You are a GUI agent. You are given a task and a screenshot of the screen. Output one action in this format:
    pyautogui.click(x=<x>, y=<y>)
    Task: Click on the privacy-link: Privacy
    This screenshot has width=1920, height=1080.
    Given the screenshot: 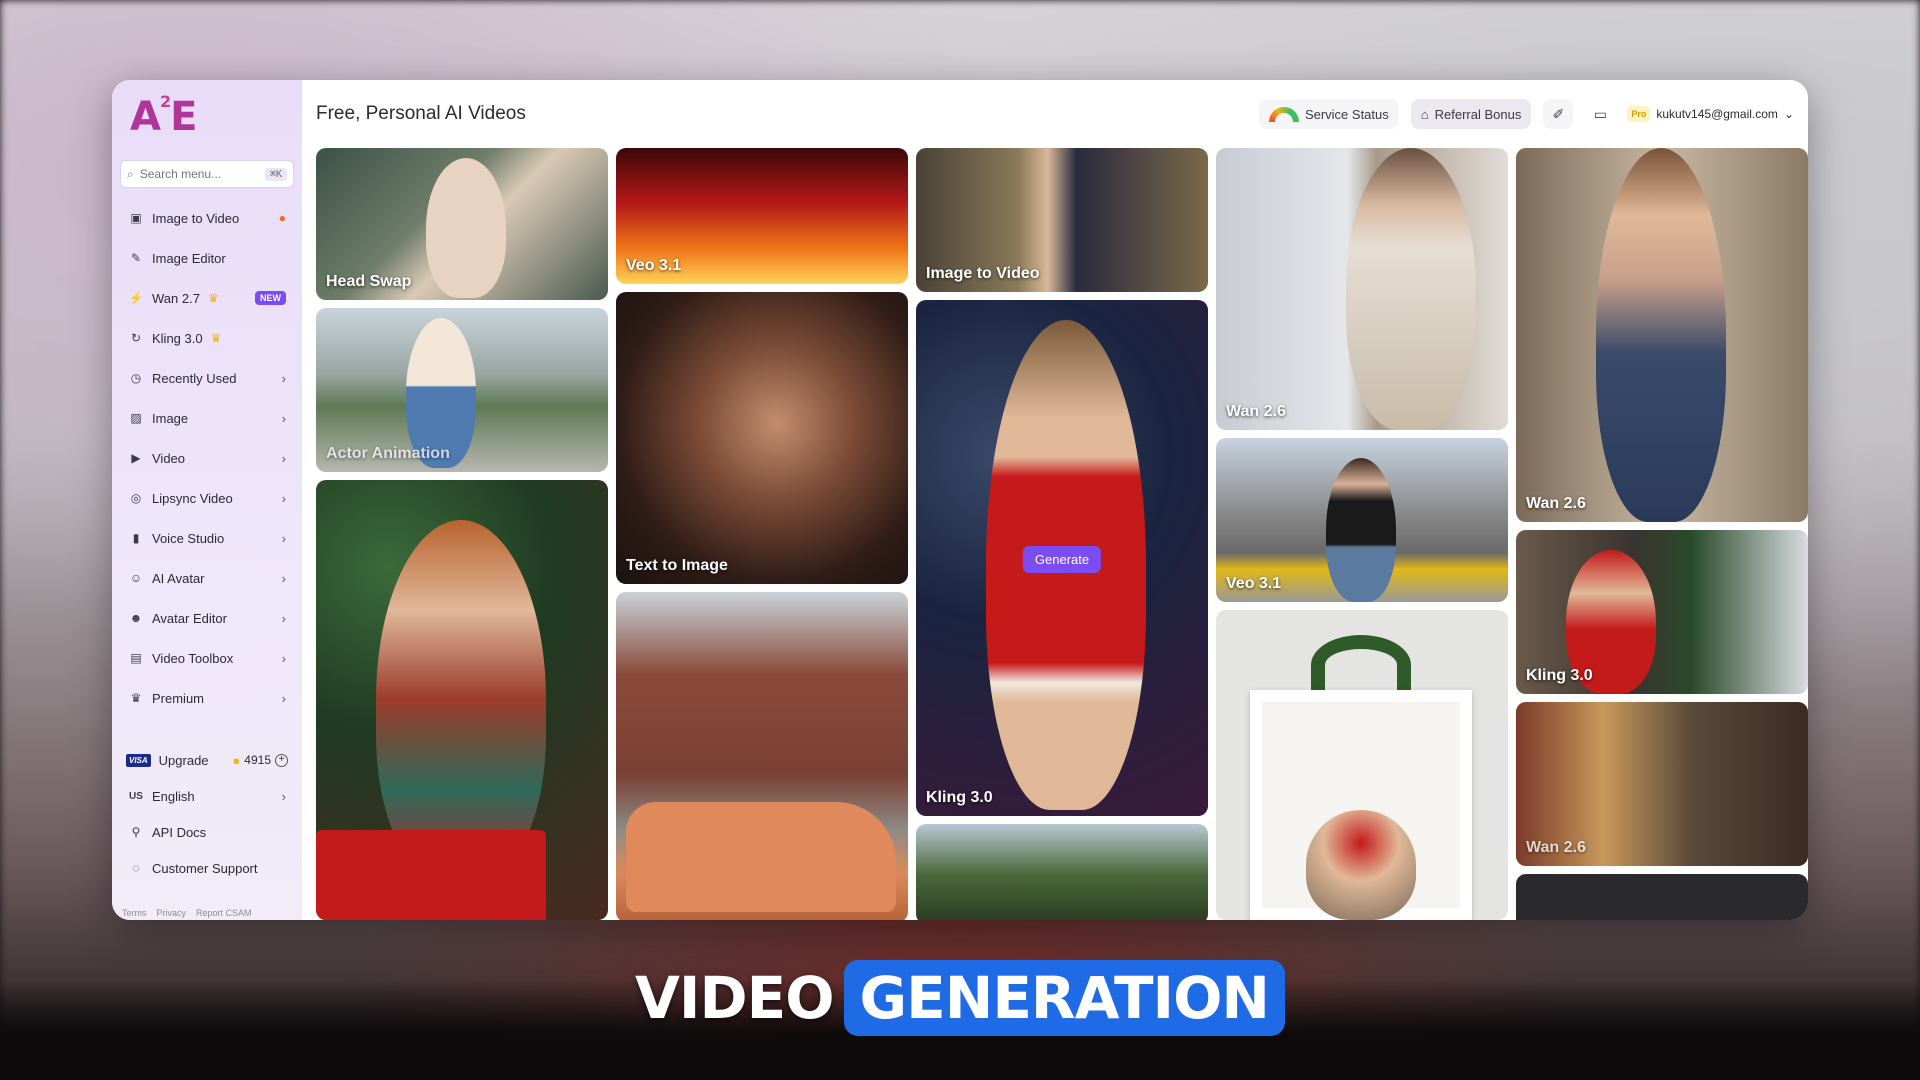 What is the action you would take?
    pyautogui.click(x=172, y=913)
    